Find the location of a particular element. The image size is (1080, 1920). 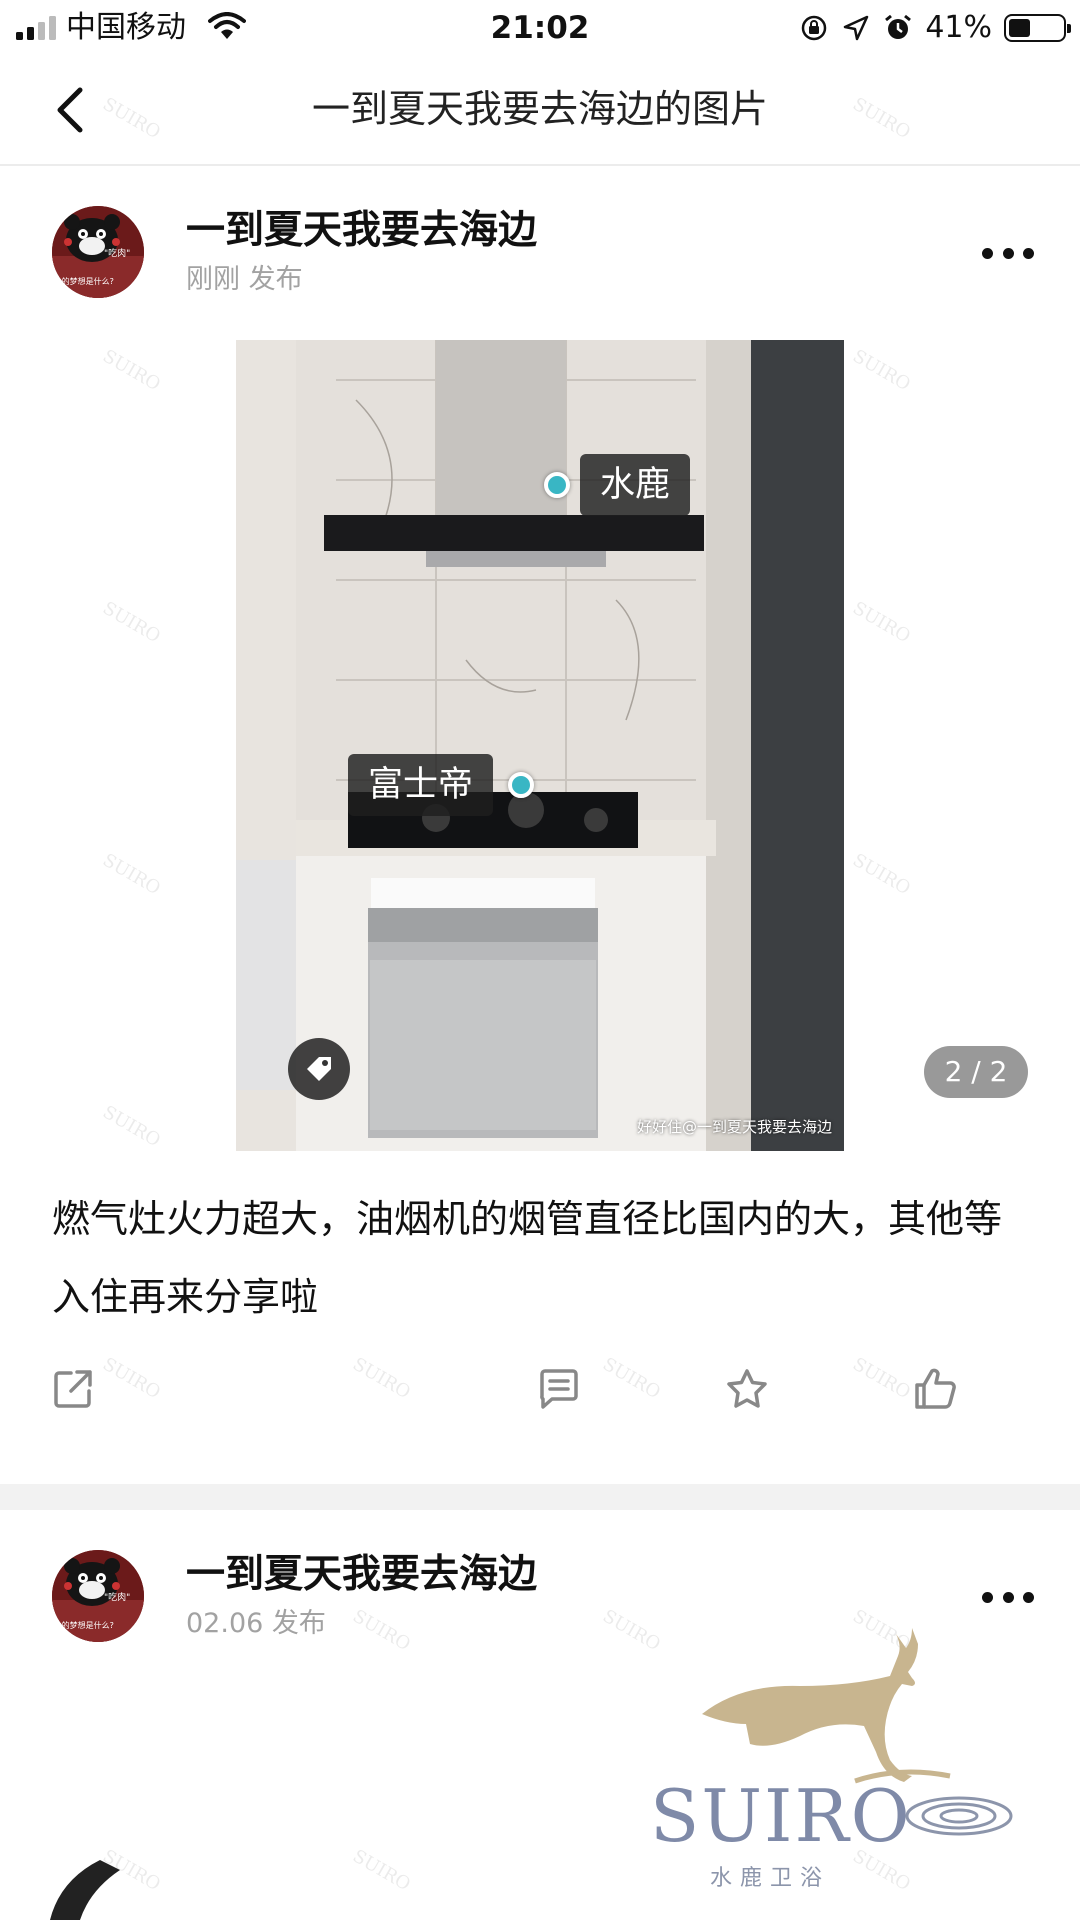

brand-subtitle: 水鹿卫浴 is located at coordinates (770, 1878).